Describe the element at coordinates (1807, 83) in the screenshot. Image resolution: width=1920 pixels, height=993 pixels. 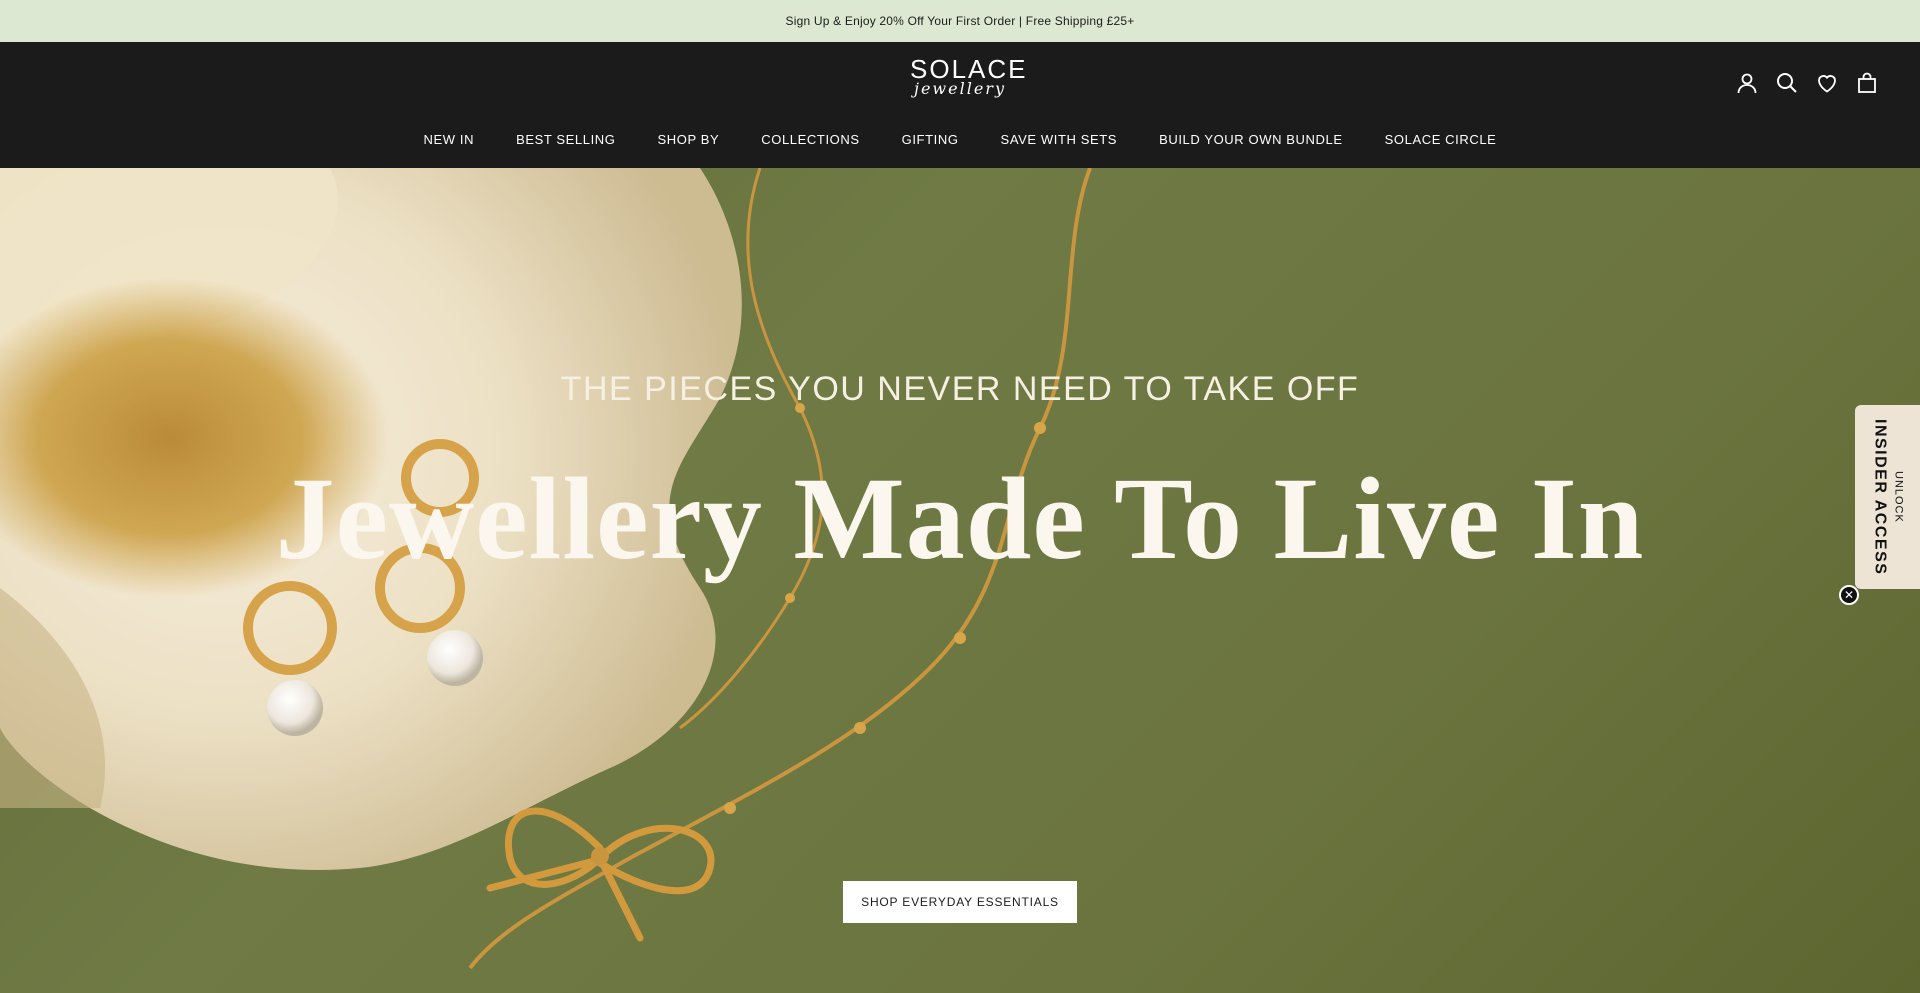
I see `header-icons` at that location.